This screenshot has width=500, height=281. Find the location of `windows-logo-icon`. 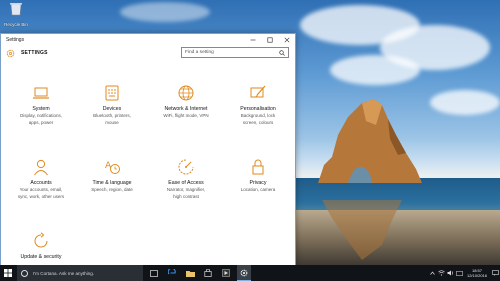

windows-logo-icon is located at coordinates (8, 273).